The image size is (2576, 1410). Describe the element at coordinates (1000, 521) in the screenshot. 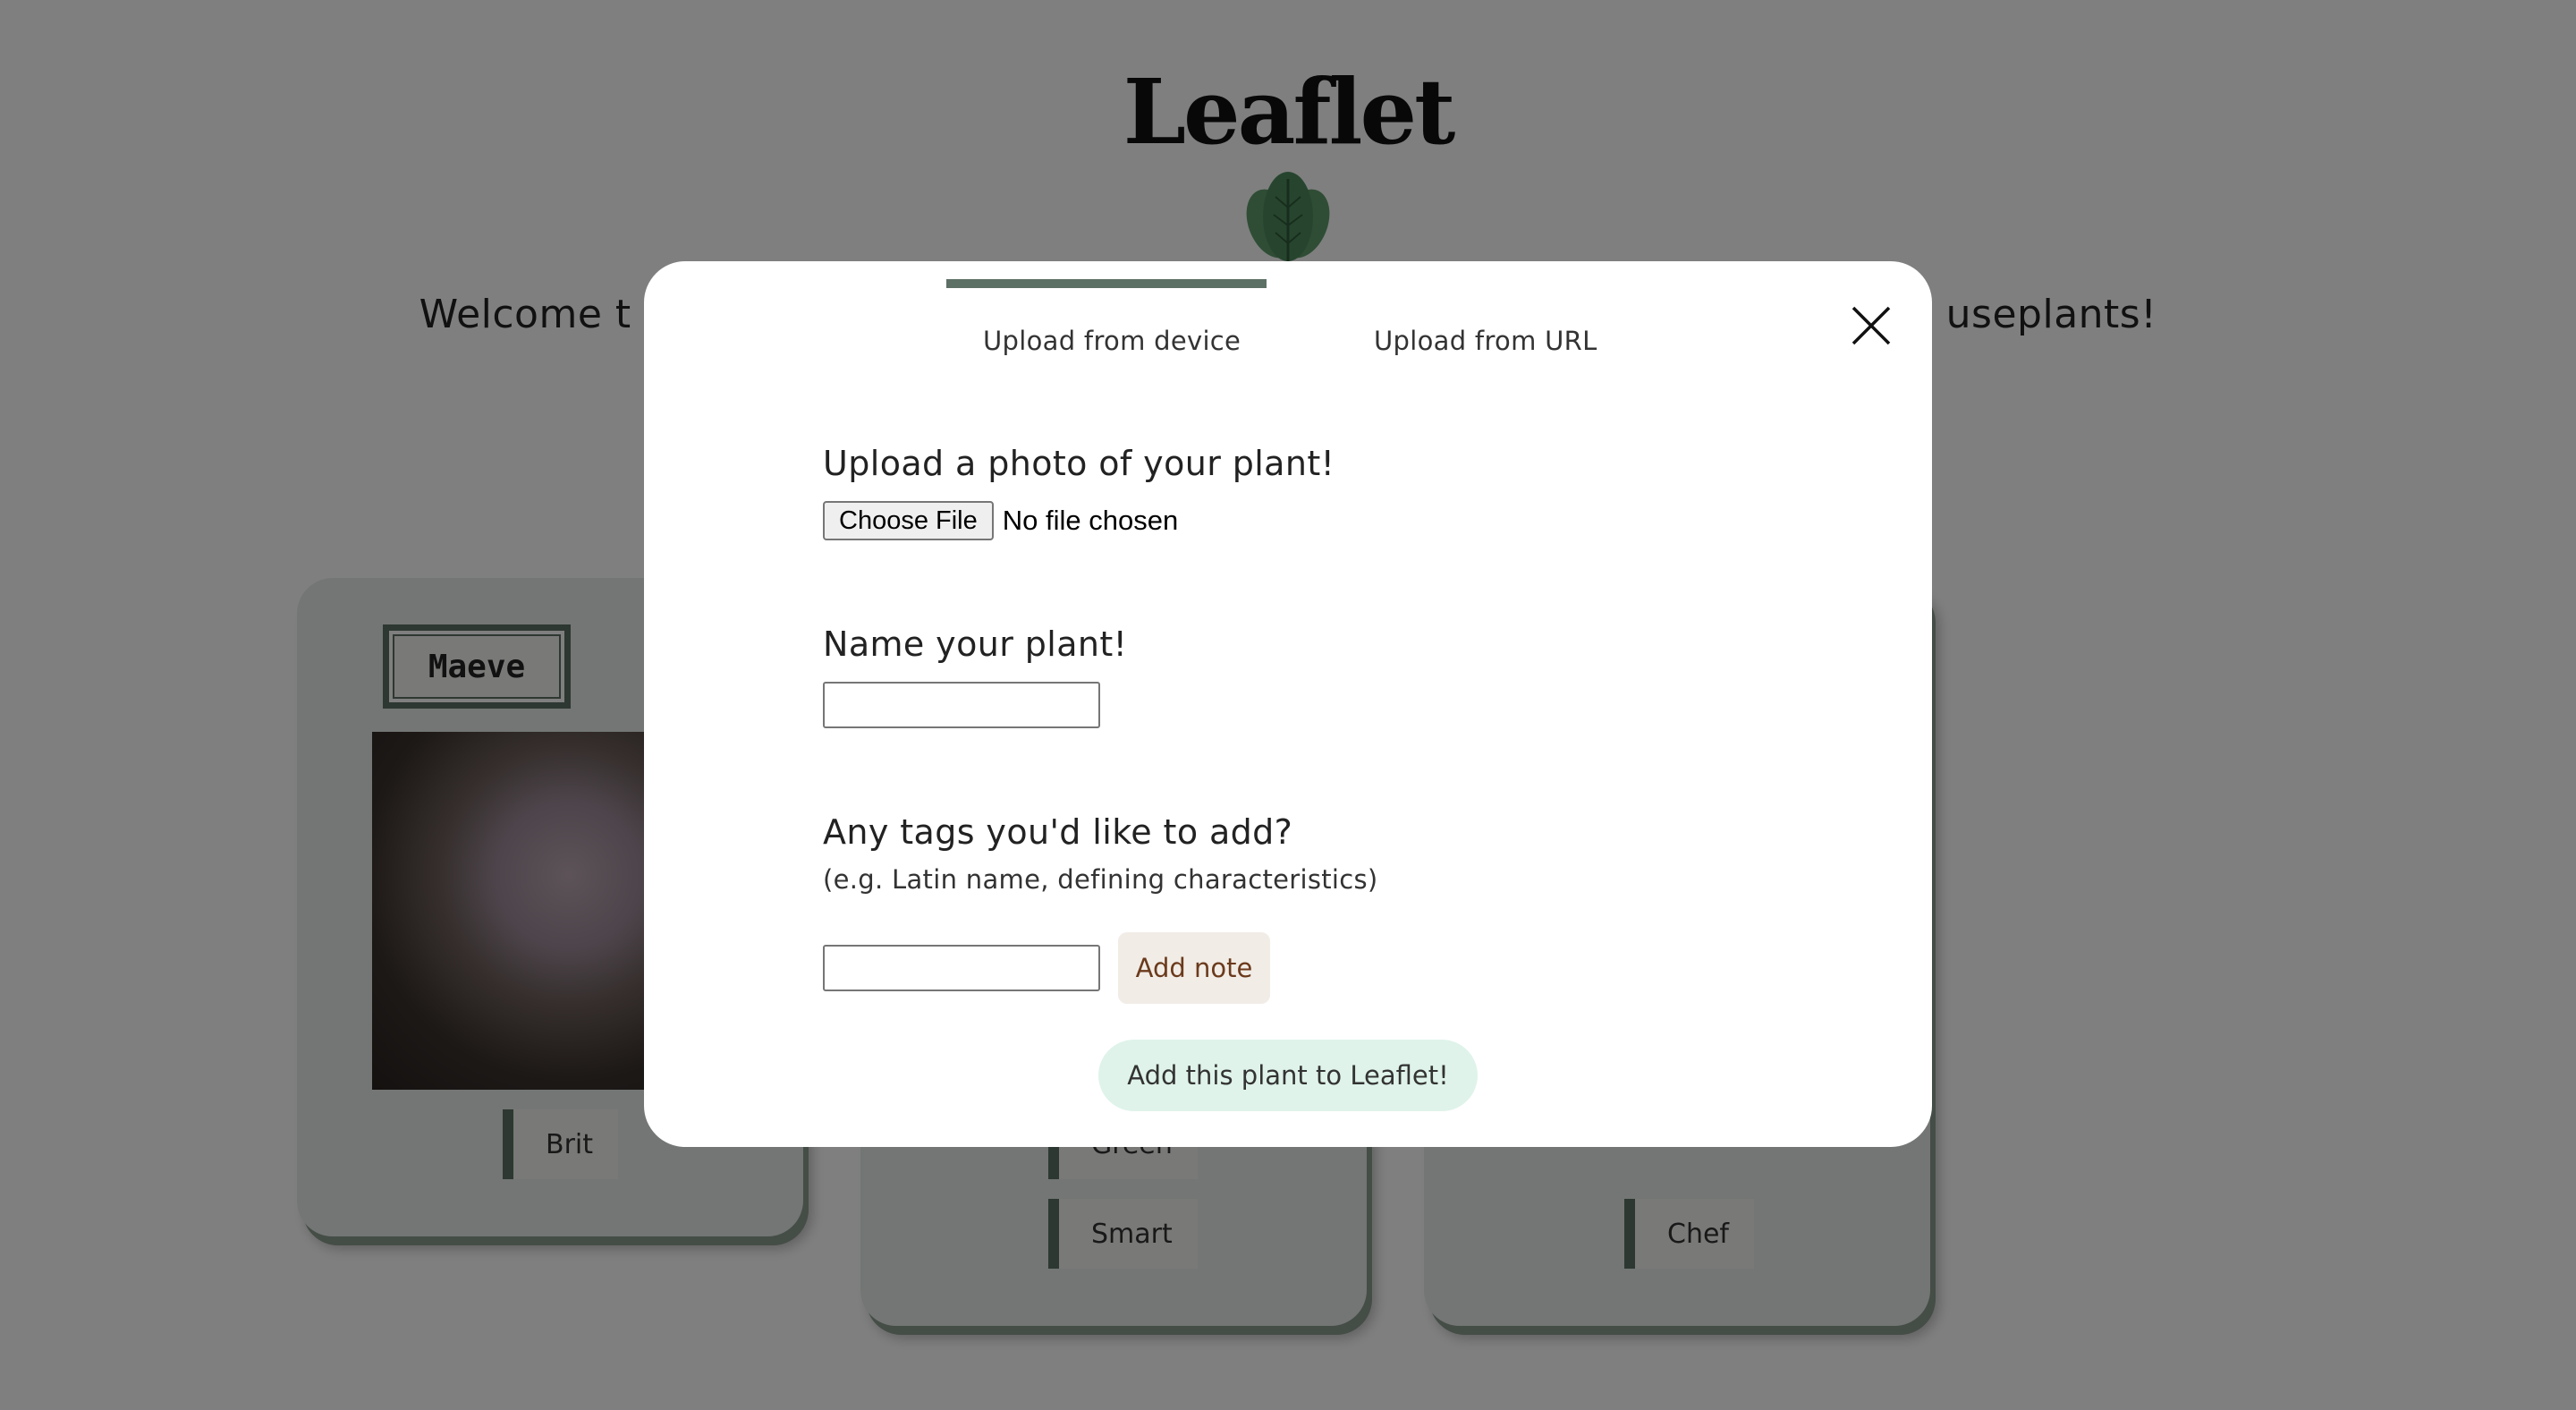

I see `file-upload-control: Choose File No file chosen` at that location.